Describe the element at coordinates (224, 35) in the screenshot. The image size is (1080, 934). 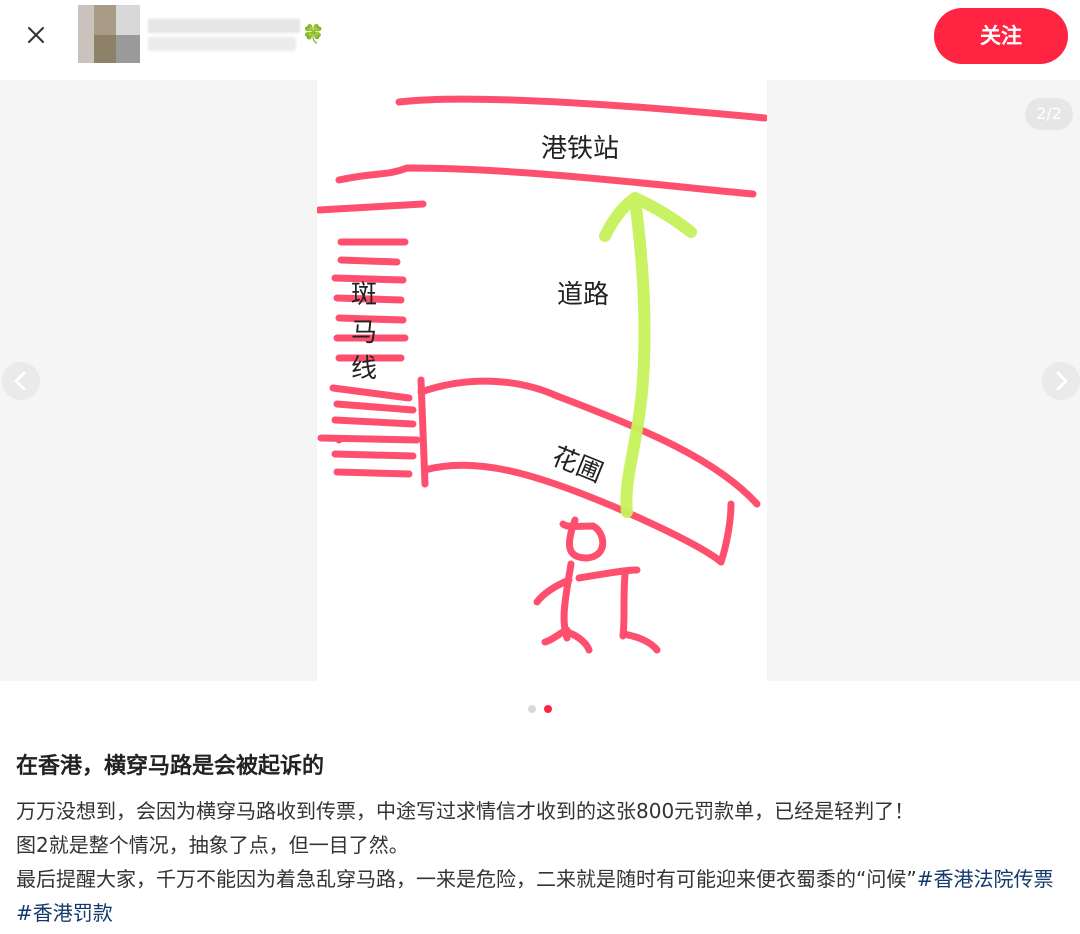
I see `author-name-blurred` at that location.